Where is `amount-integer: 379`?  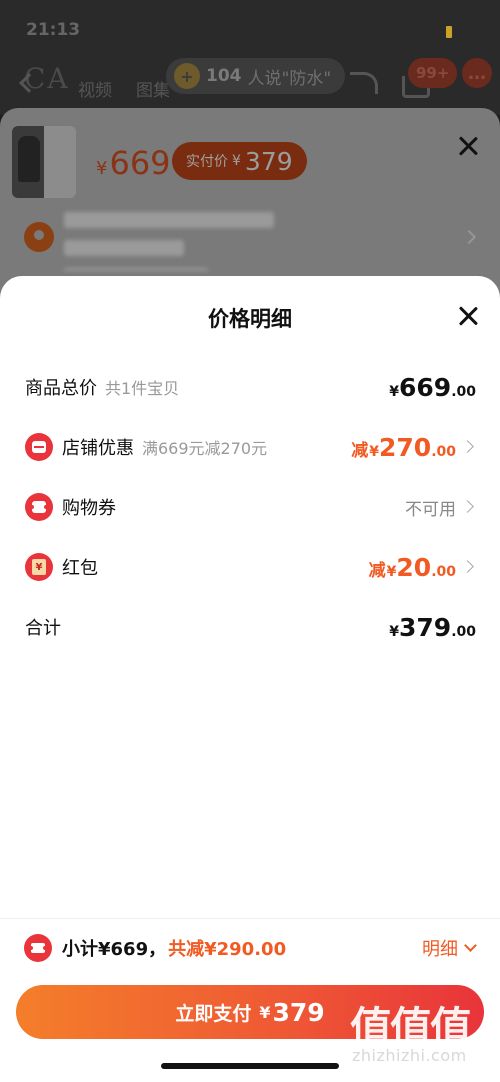 amount-integer: 379 is located at coordinates (425, 627).